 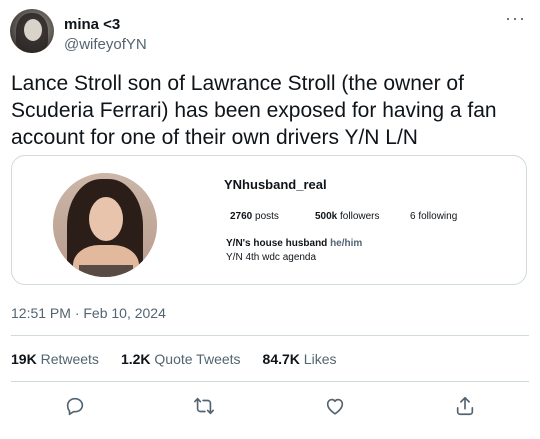 I want to click on likes-count: 84.7K, so click(x=281, y=359).